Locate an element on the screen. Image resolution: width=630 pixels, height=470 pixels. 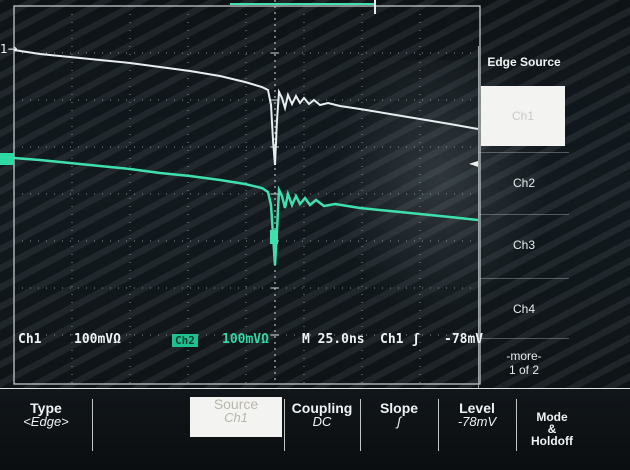
ch2-badge: Ch2 is located at coordinates (185, 340).